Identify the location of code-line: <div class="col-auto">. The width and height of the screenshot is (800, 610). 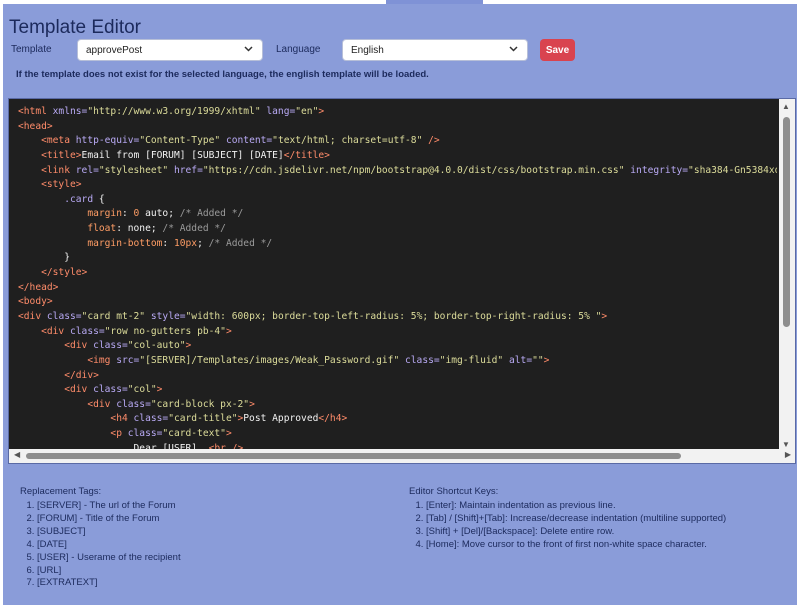
(397, 346).